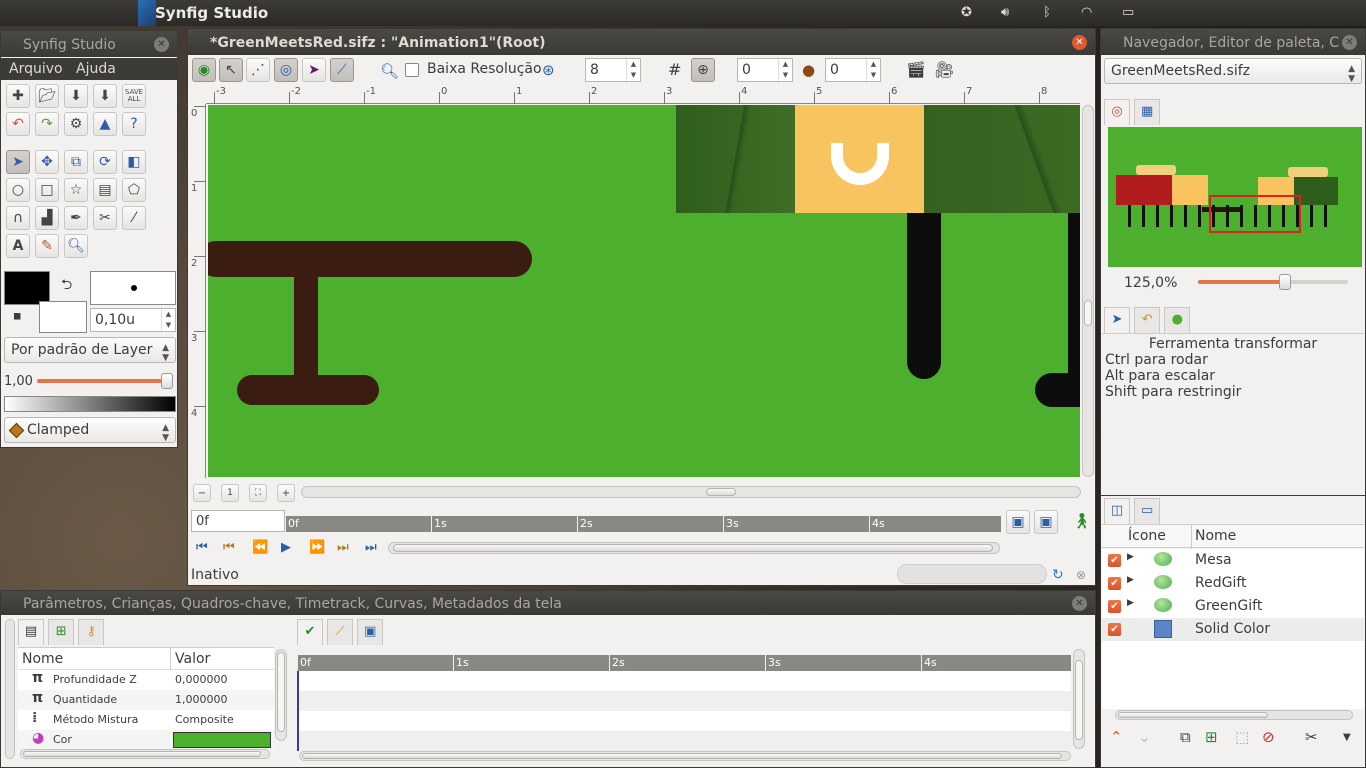 The height and width of the screenshot is (768, 1366). What do you see at coordinates (18, 190) in the screenshot?
I see `circle-tool-icon: ○` at bounding box center [18, 190].